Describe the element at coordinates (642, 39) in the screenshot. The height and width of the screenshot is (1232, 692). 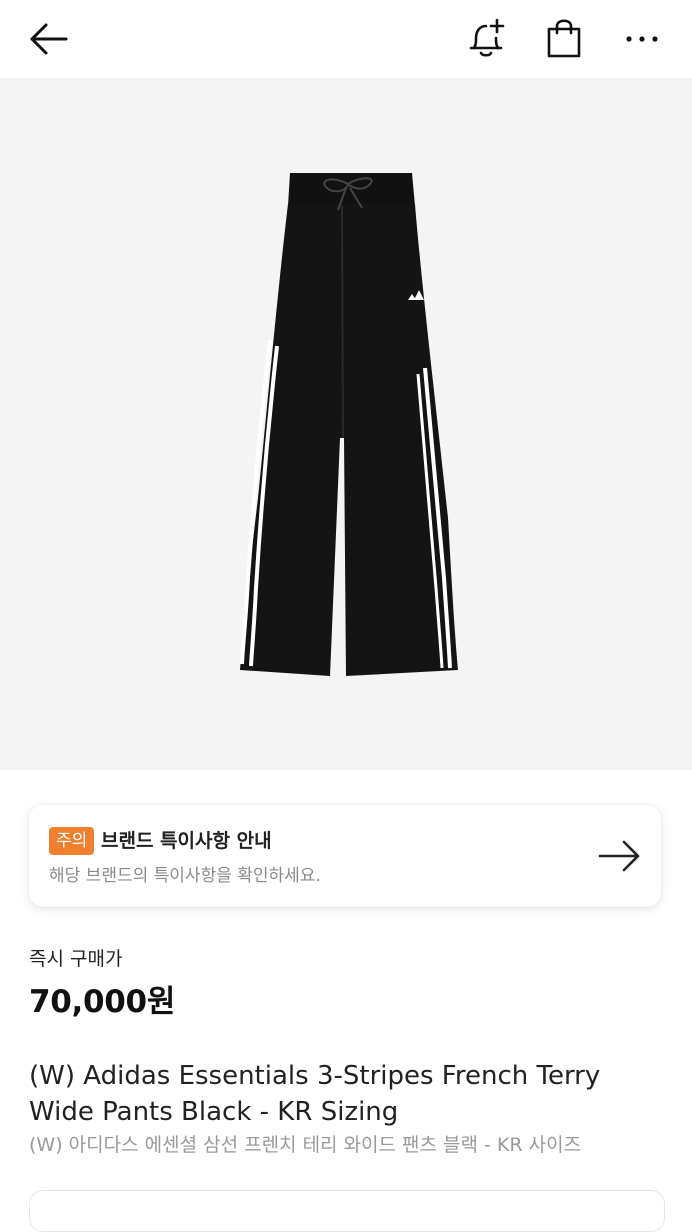
I see `more-horizontal-icon` at that location.